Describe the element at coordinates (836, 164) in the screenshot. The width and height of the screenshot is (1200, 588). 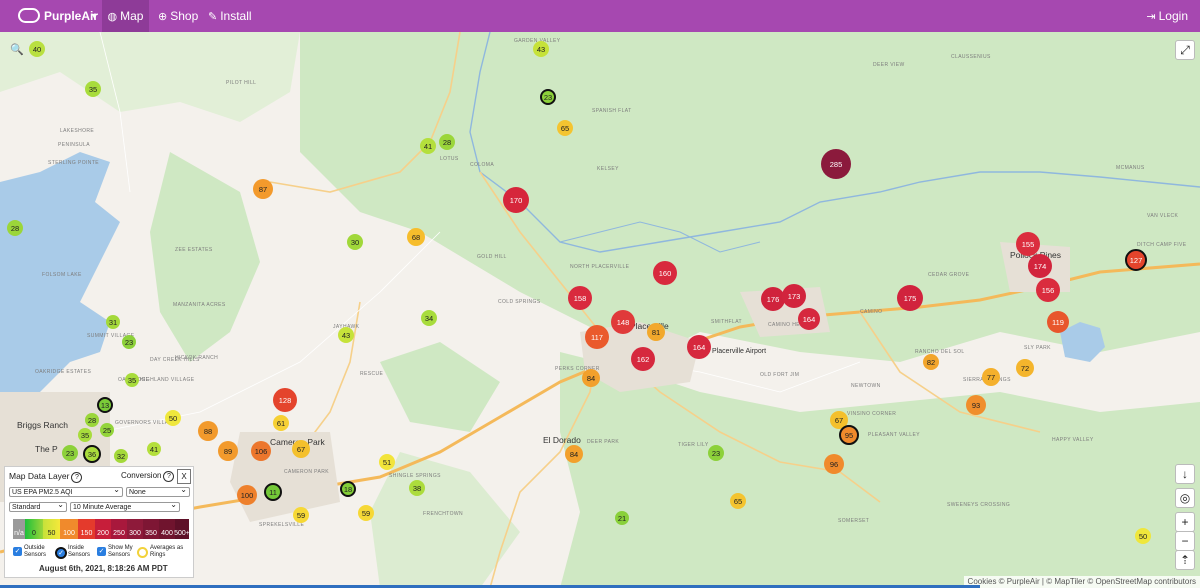
I see `sensor-marker: 285` at that location.